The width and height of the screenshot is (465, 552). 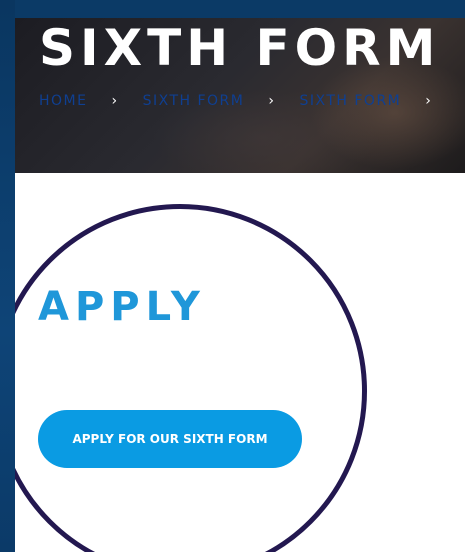 What do you see at coordinates (7, 276) in the screenshot?
I see `left-frame` at bounding box center [7, 276].